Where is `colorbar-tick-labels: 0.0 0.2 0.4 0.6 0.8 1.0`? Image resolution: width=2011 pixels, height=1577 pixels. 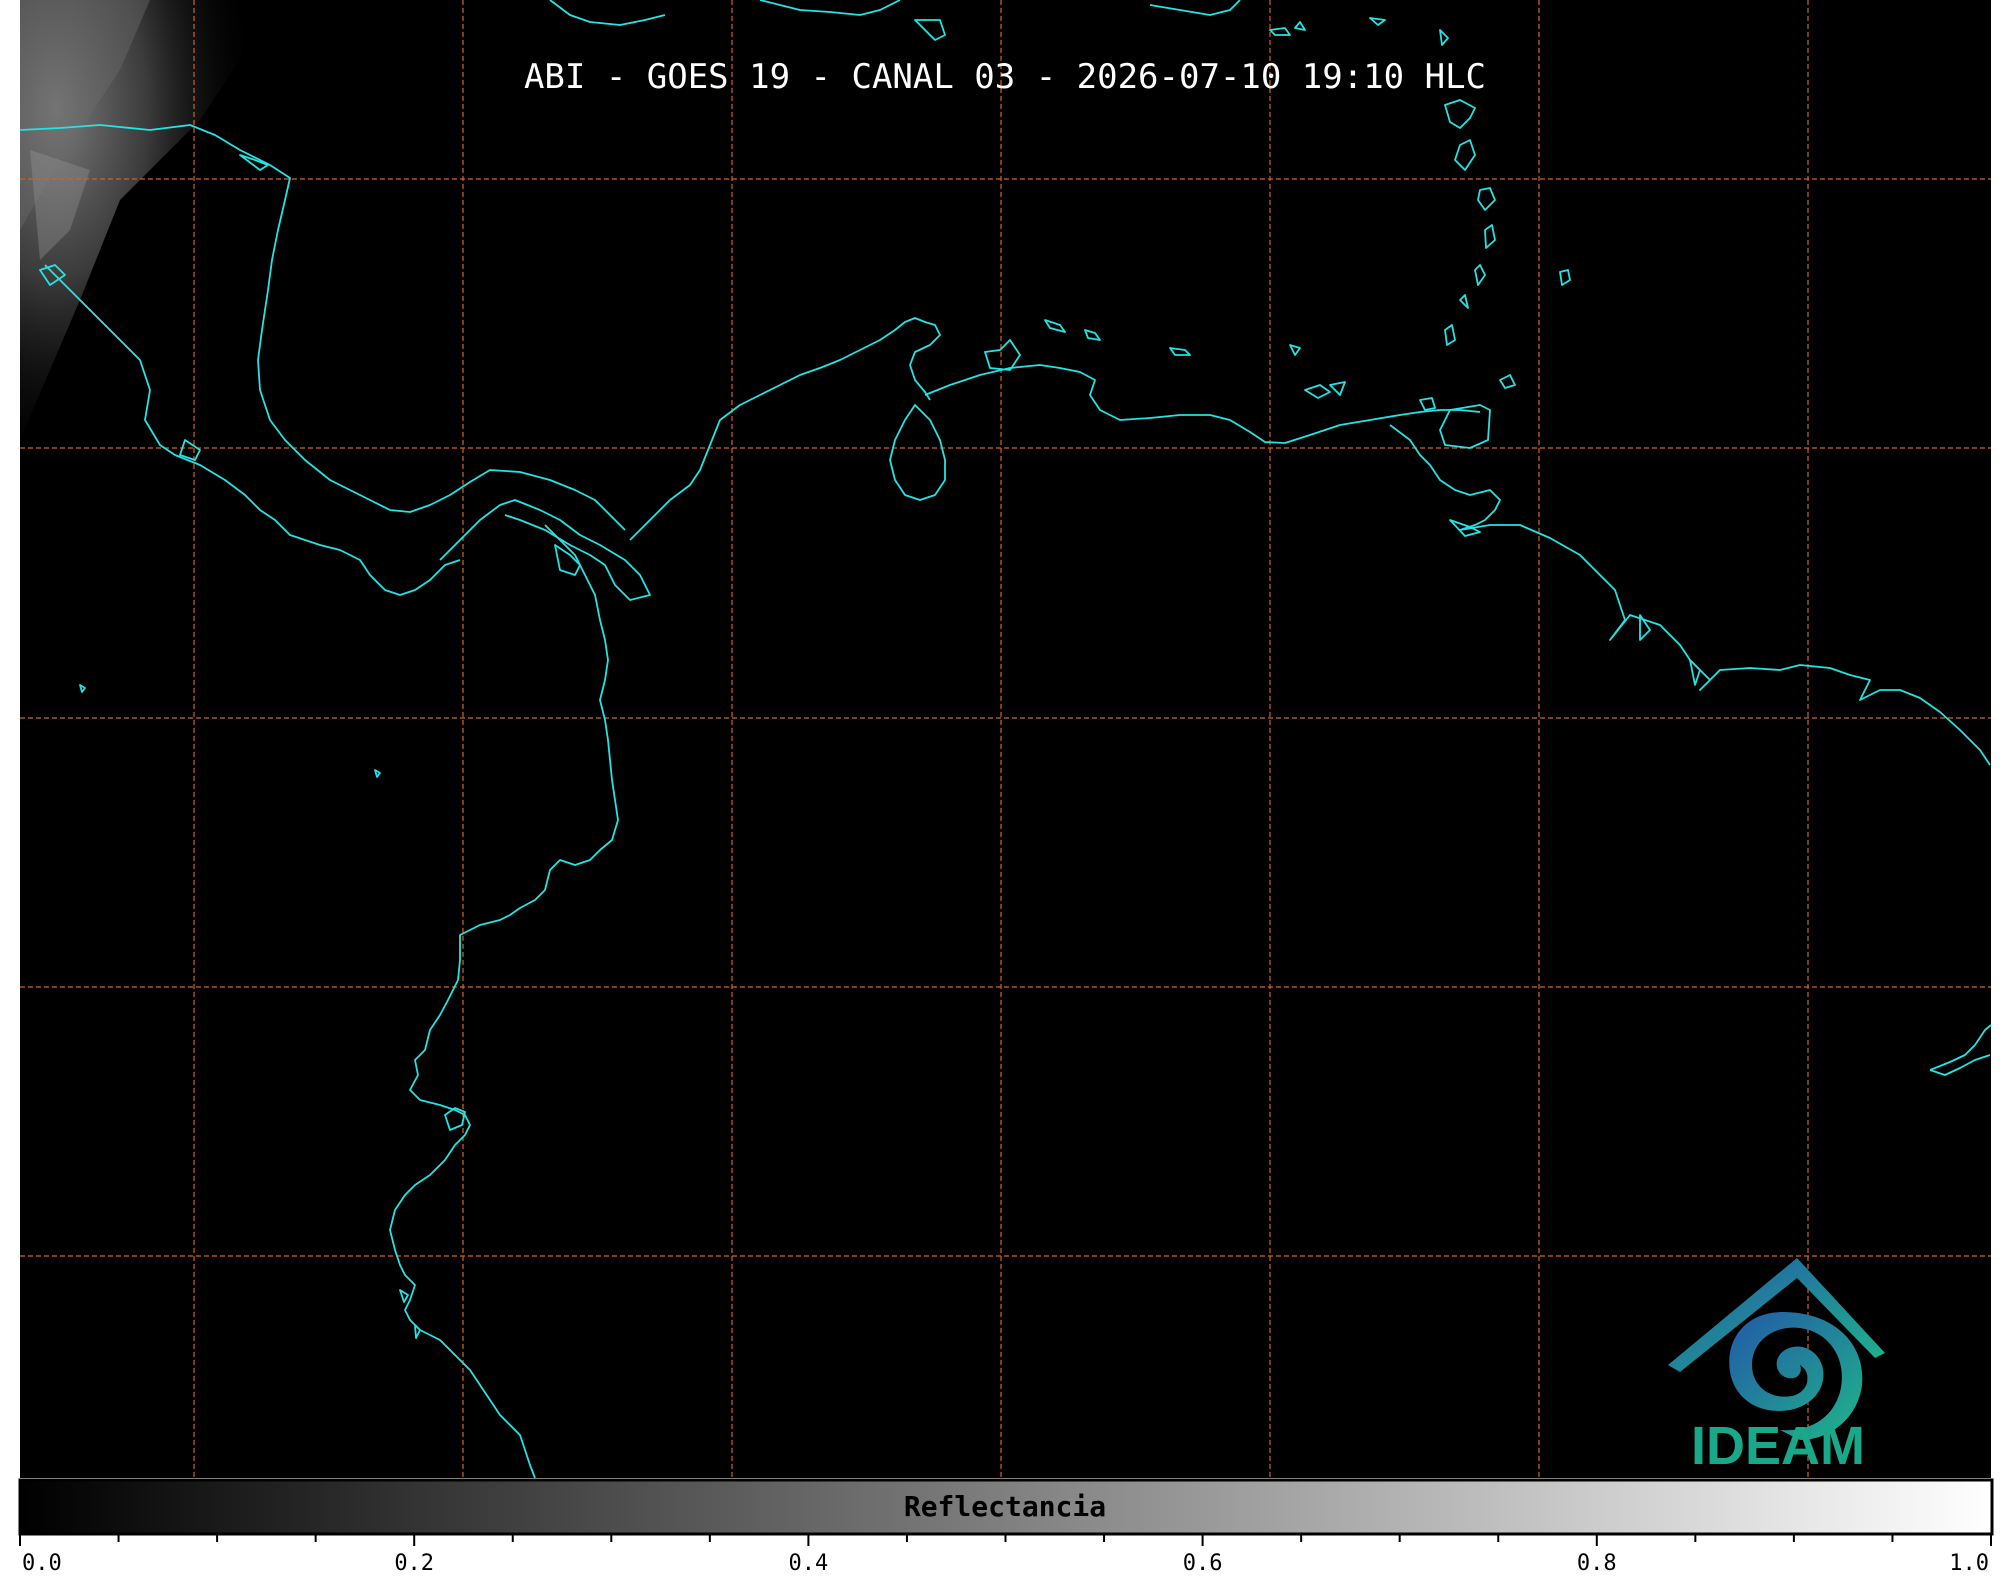 colorbar-tick-labels: 0.0 0.2 0.4 0.6 0.8 1.0 is located at coordinates (1005, 1563).